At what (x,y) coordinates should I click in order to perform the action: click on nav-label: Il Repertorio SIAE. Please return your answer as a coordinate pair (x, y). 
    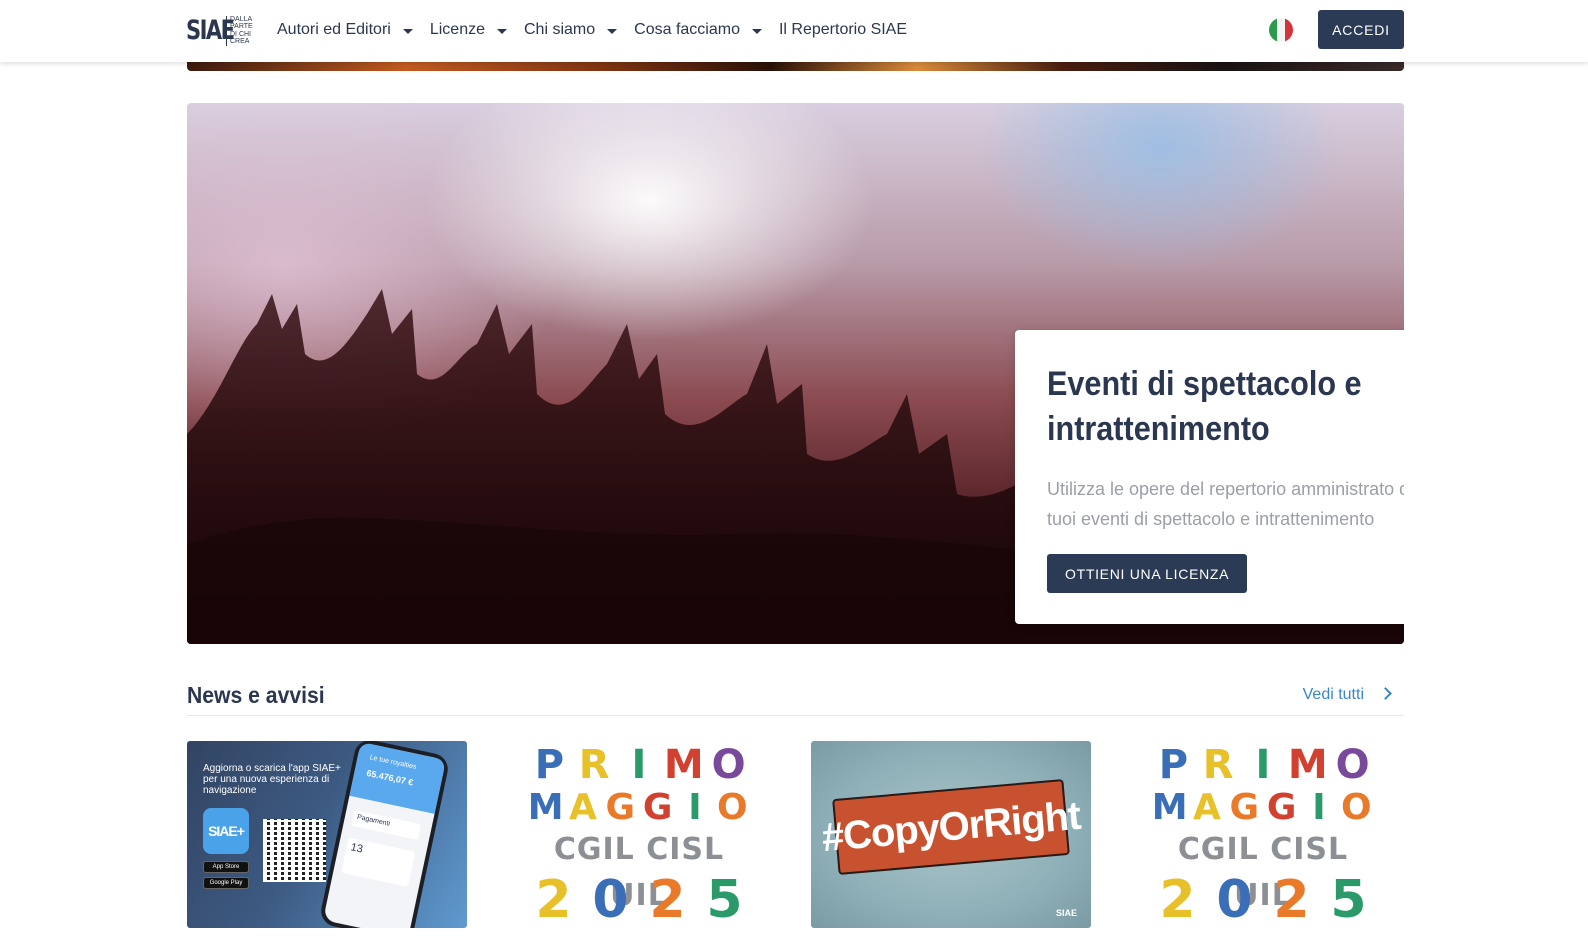
    Looking at the image, I should click on (843, 29).